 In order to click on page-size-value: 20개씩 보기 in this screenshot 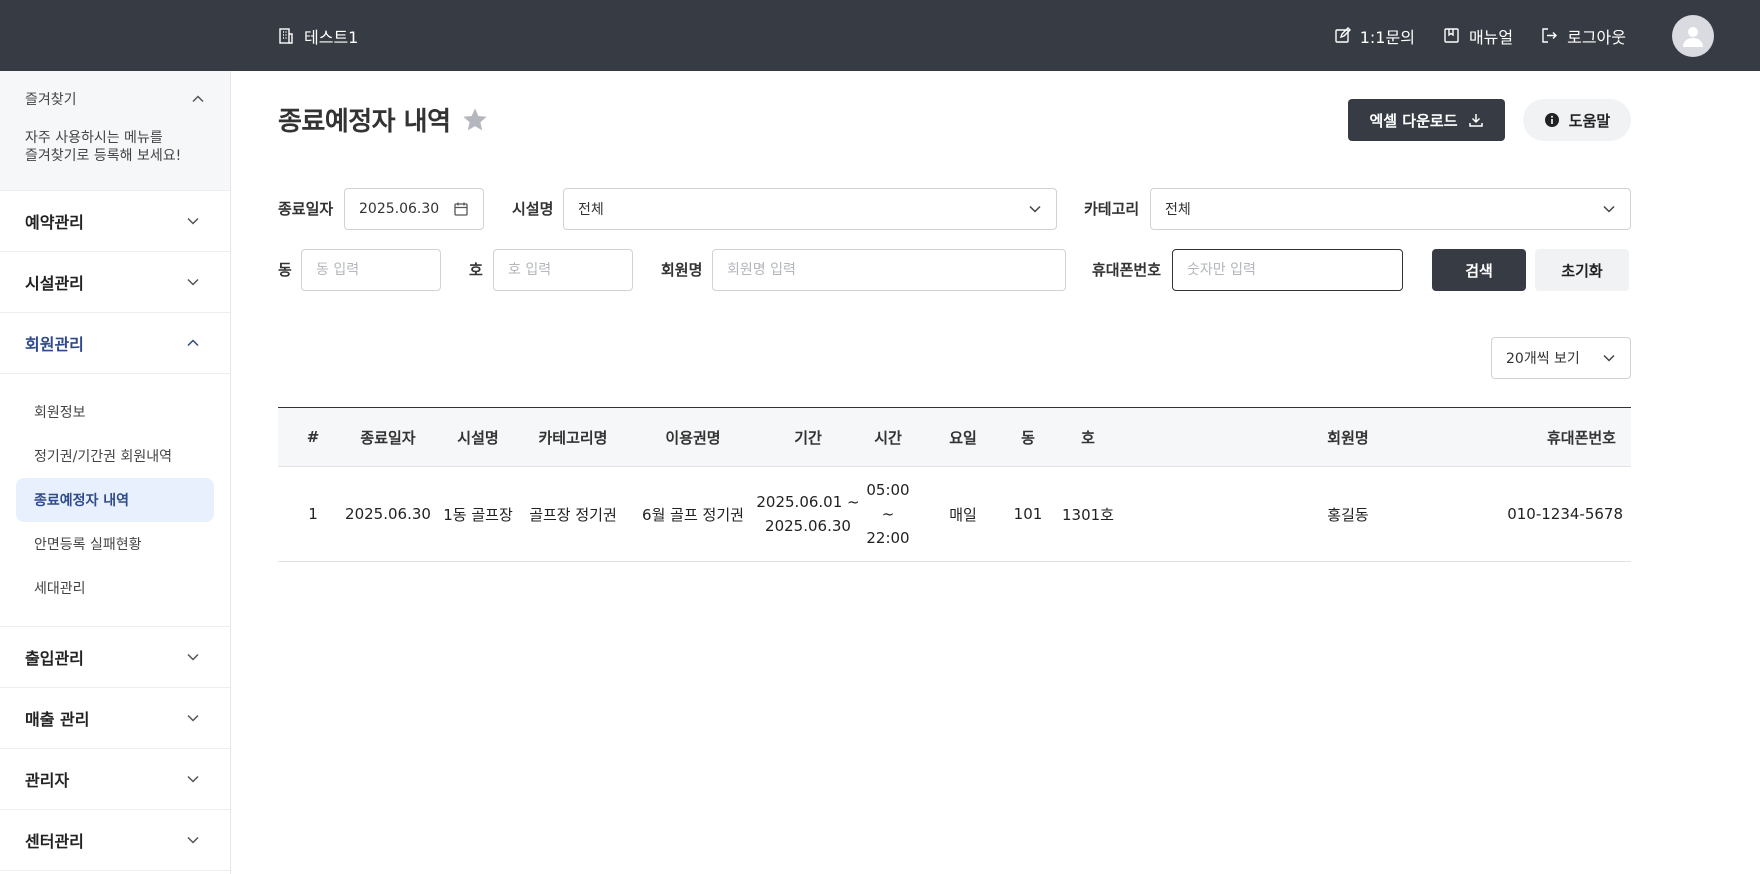, I will do `click(1543, 359)`.